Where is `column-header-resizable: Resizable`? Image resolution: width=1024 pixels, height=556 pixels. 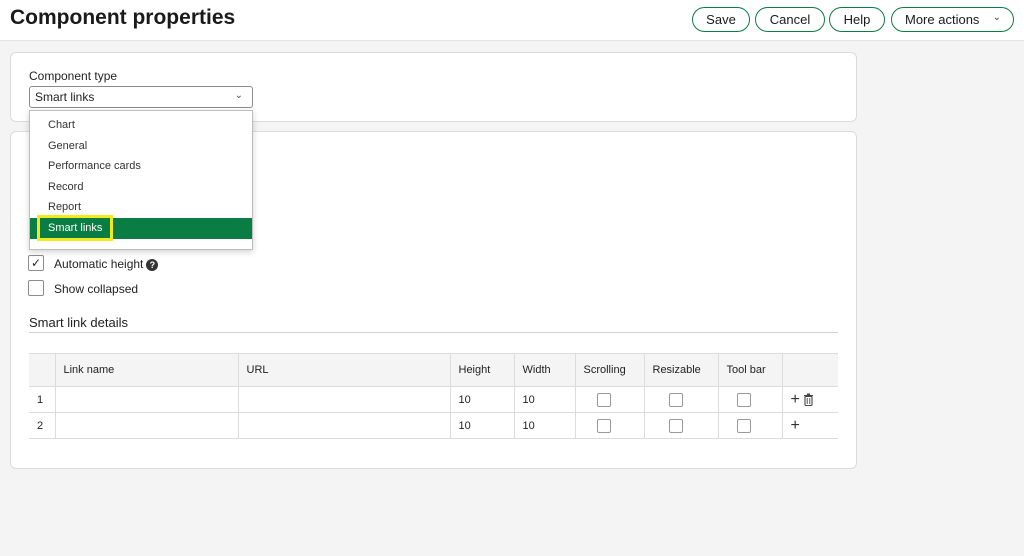 column-header-resizable: Resizable is located at coordinates (681, 370).